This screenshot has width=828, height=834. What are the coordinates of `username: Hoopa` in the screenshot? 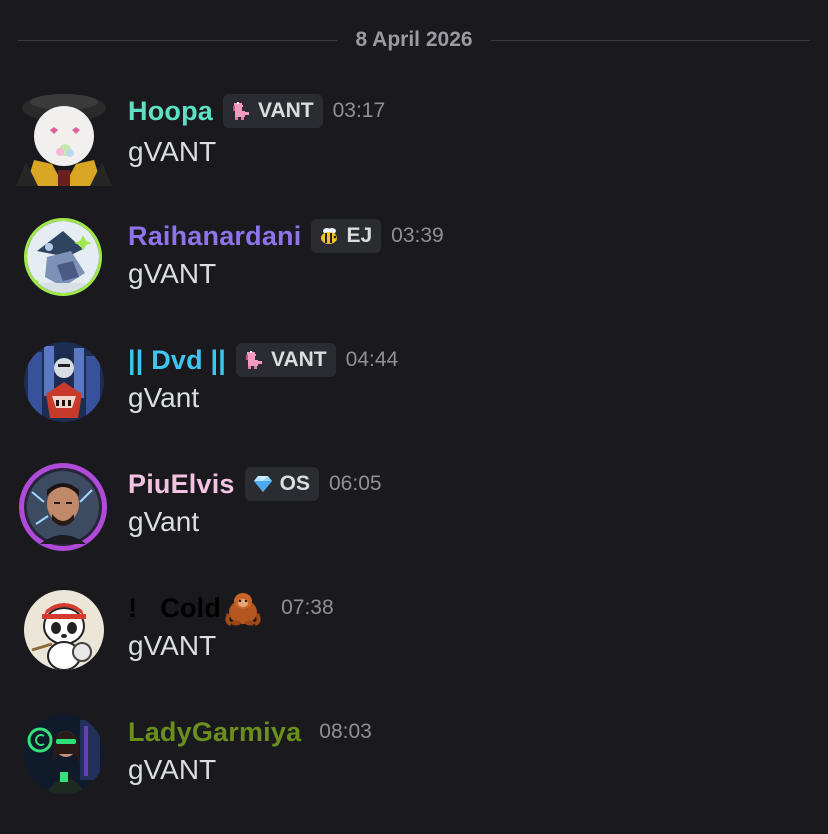 It's located at (170, 111).